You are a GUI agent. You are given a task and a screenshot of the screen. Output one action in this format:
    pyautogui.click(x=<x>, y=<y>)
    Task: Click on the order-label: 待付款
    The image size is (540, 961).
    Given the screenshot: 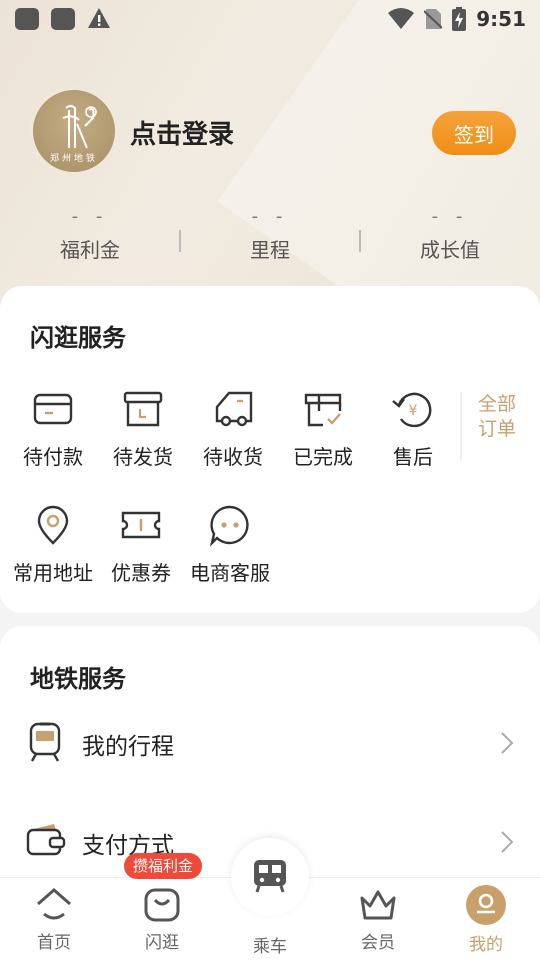 What is the action you would take?
    pyautogui.click(x=53, y=457)
    